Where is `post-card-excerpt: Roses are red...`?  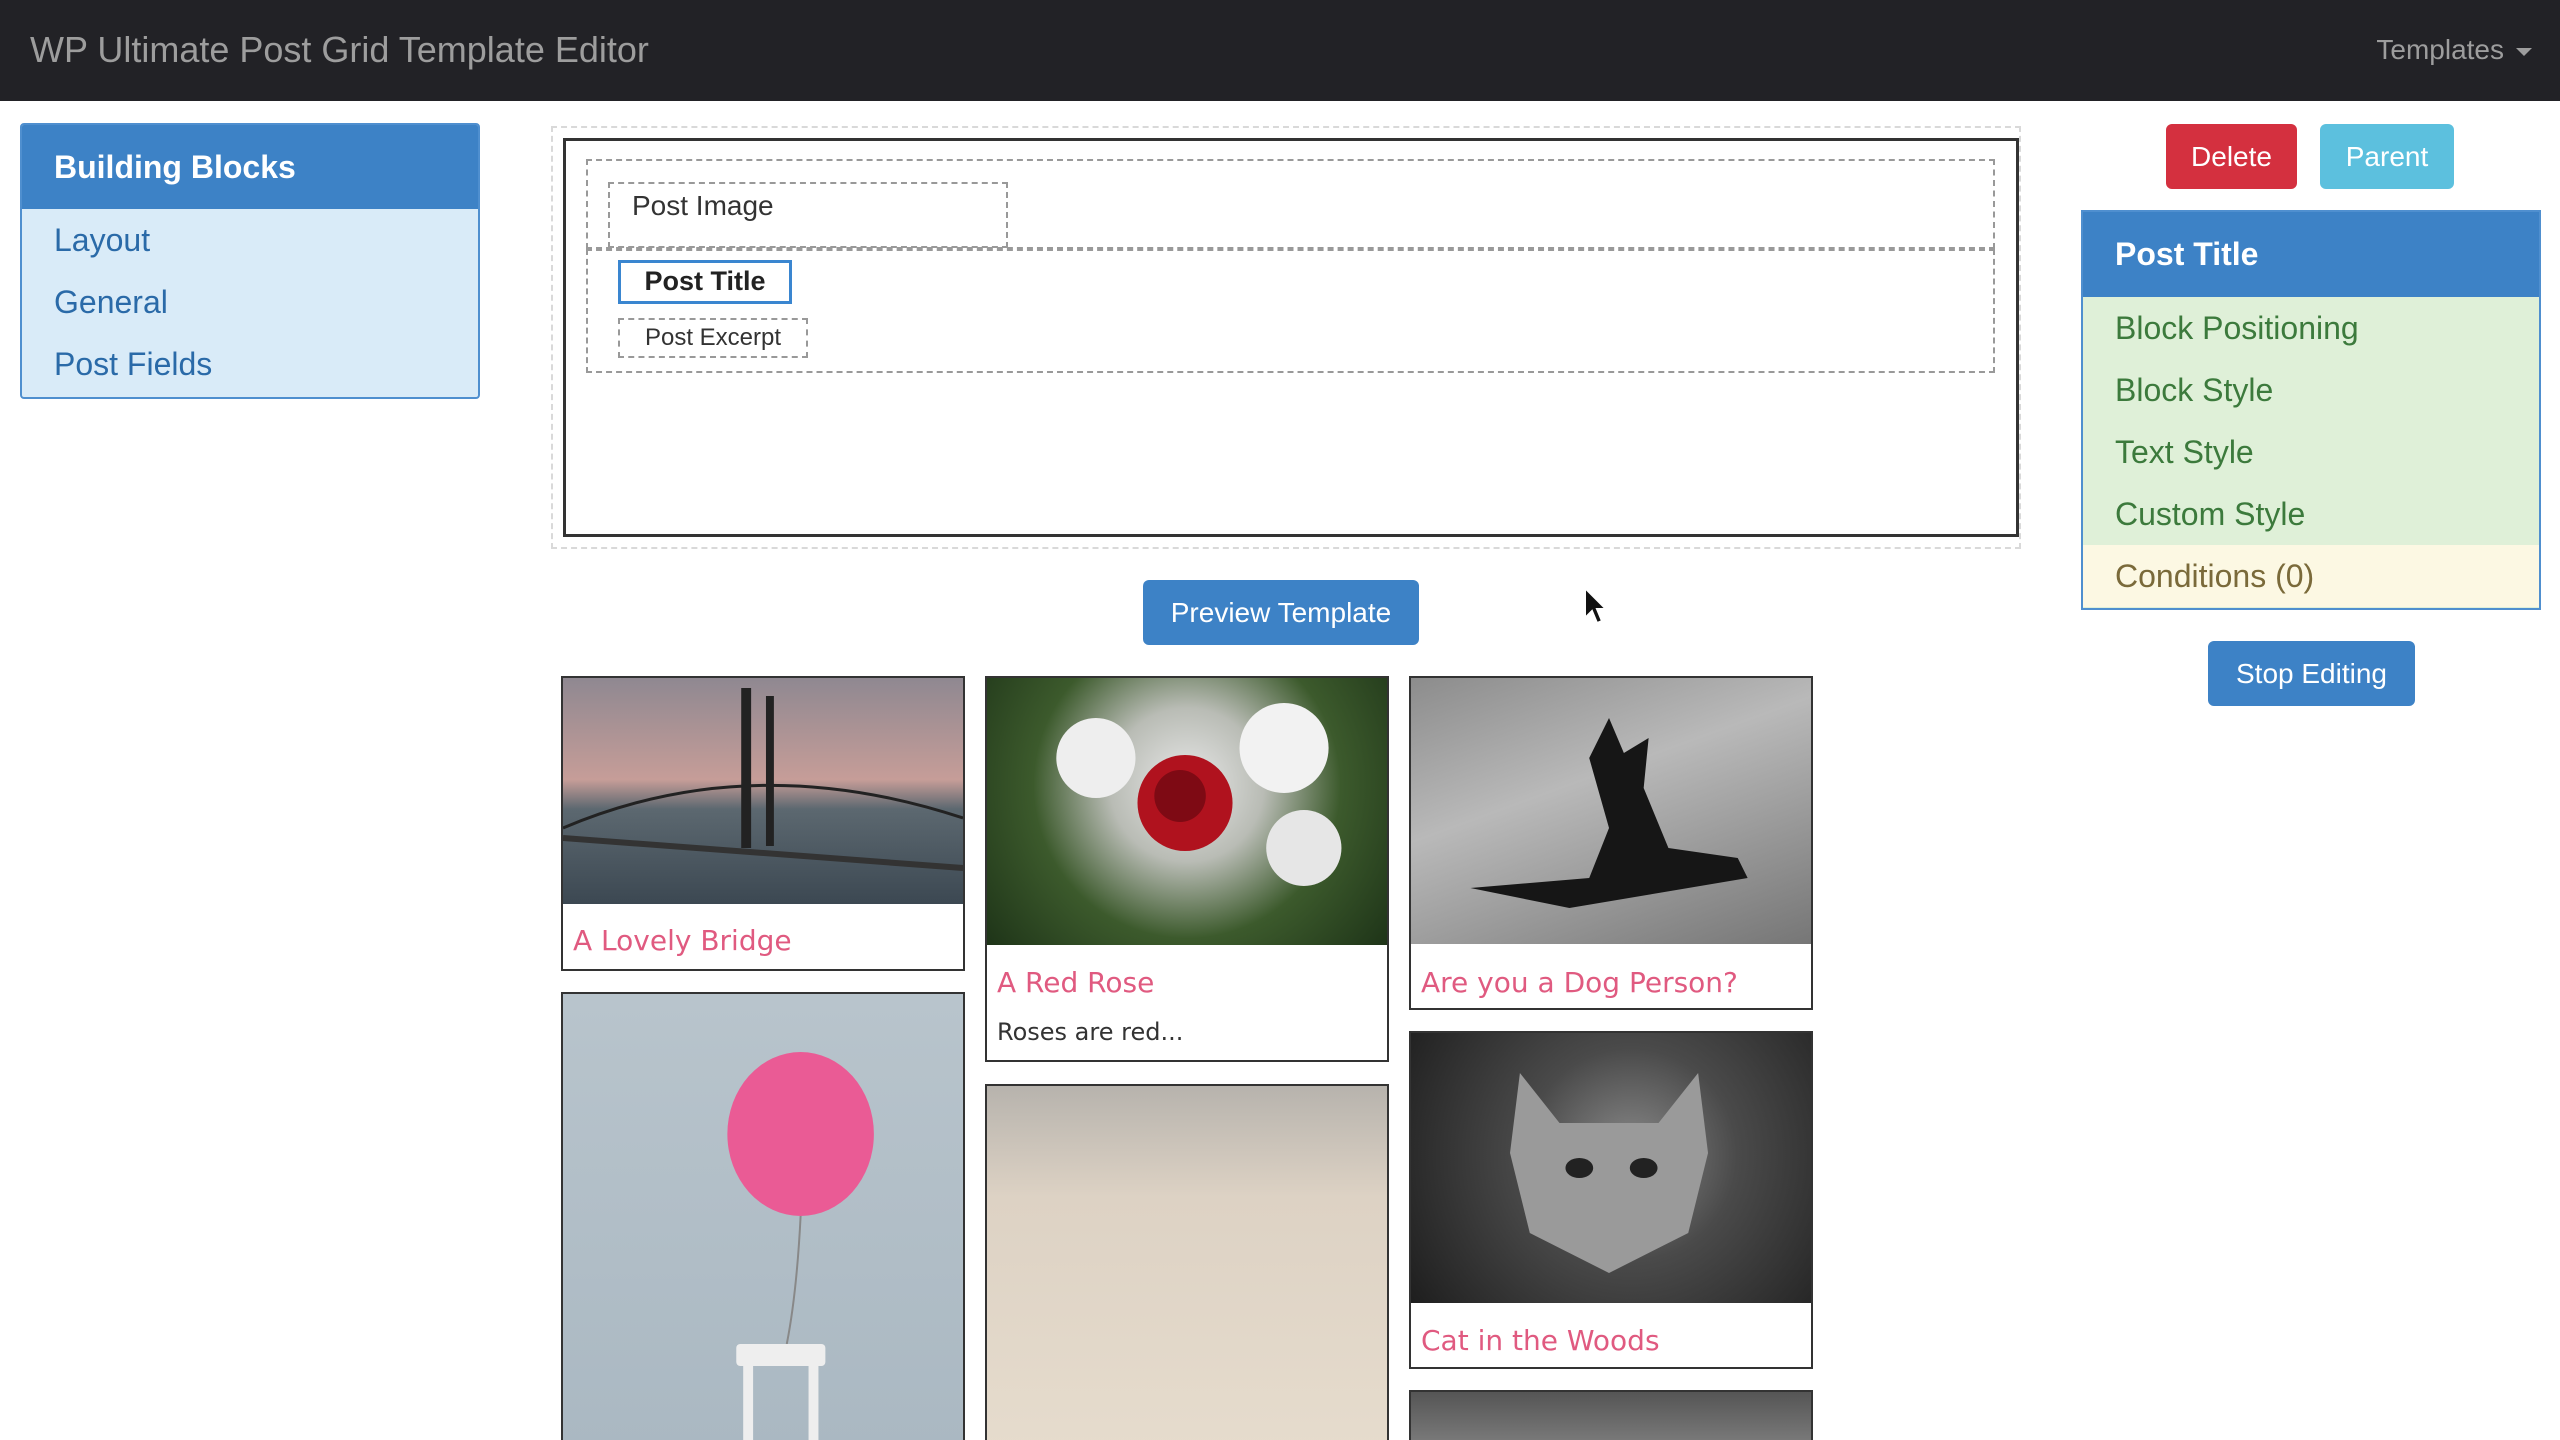 post-card-excerpt: Roses are red... is located at coordinates (1090, 1032).